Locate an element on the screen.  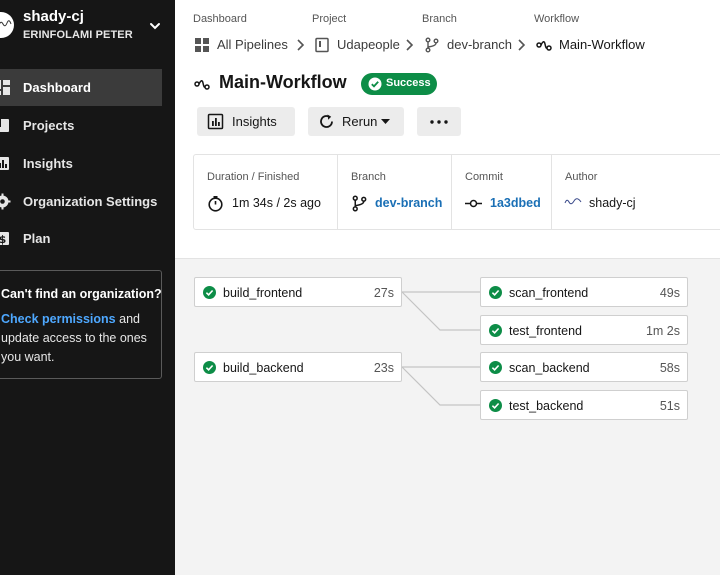
job-duration: 27s is located at coordinates (383, 293).